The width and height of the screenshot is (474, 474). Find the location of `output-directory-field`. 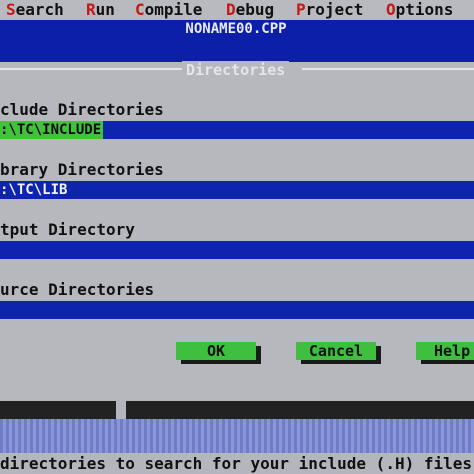

output-directory-field is located at coordinates (237, 250).